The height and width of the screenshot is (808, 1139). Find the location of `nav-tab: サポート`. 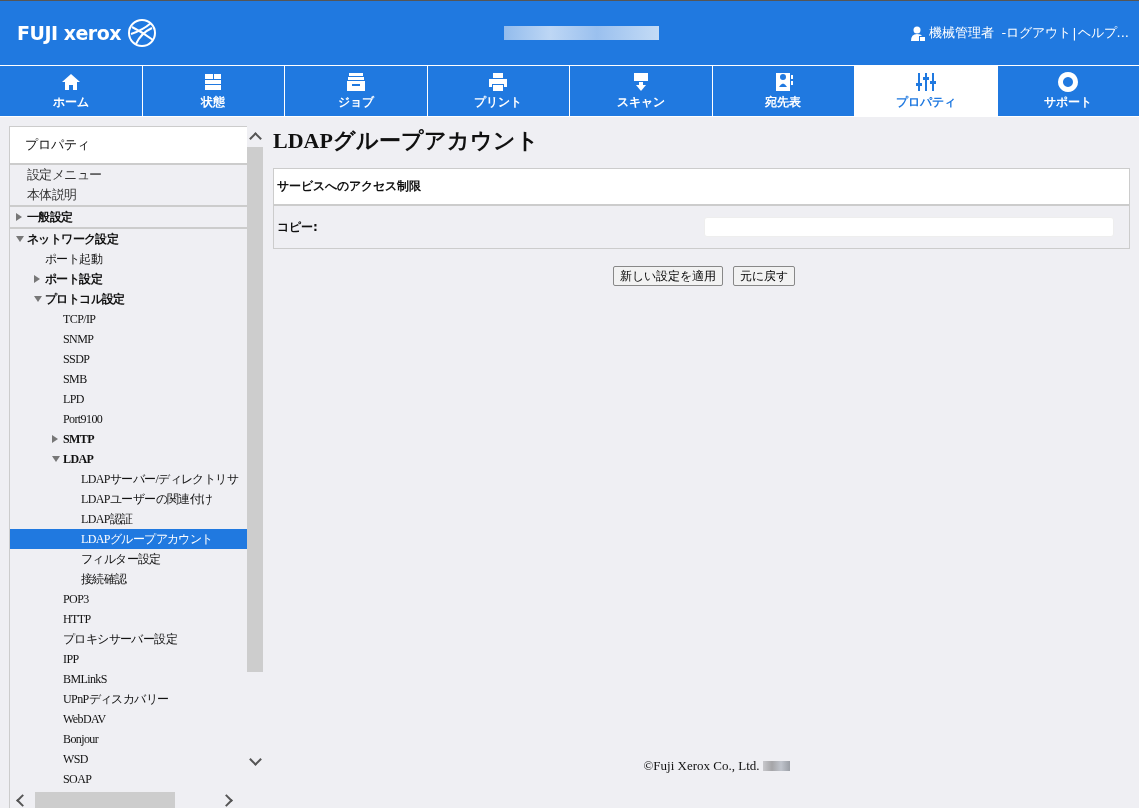

nav-tab: サポート is located at coordinates (1067, 91).